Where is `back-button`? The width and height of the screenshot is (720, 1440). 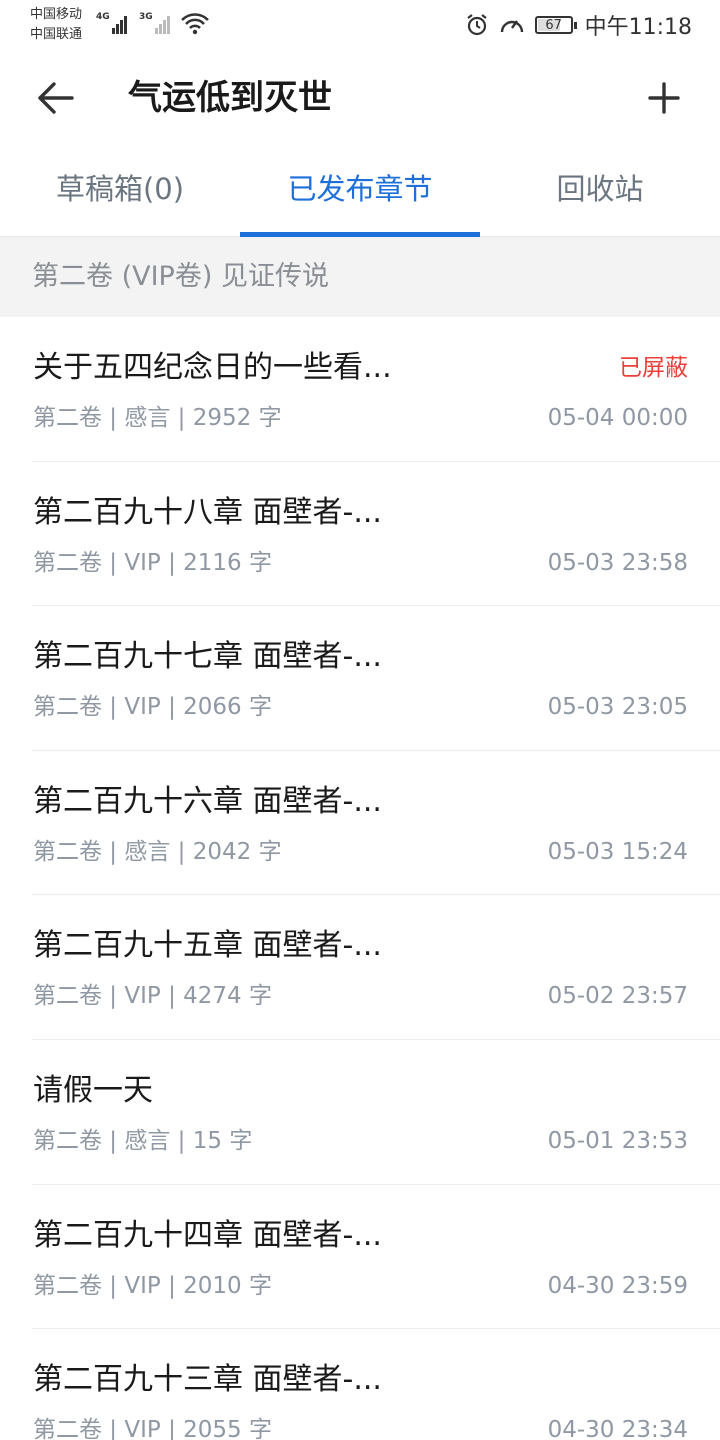 back-button is located at coordinates (56, 98).